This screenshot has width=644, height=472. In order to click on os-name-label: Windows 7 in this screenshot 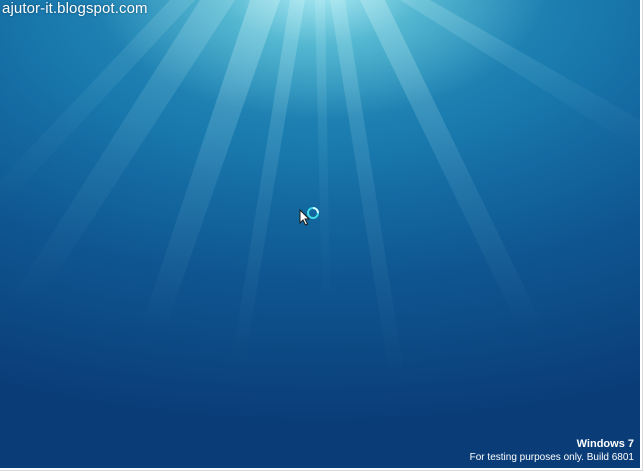, I will do `click(605, 444)`.